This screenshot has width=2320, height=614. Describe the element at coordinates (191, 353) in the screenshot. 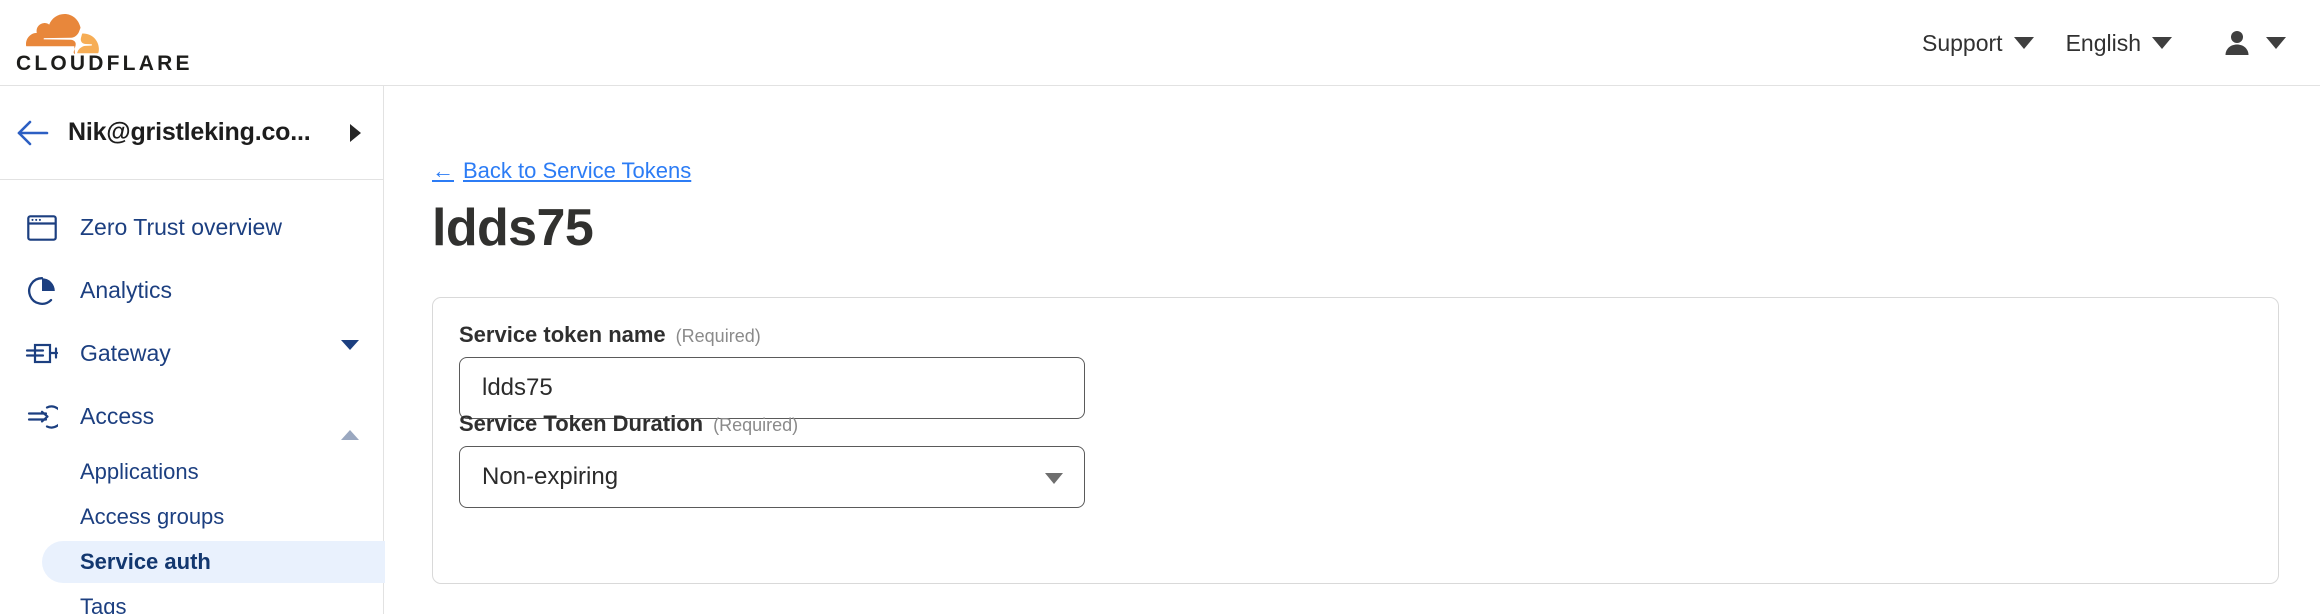

I see `sidebar-item-gateway: Gateway` at that location.